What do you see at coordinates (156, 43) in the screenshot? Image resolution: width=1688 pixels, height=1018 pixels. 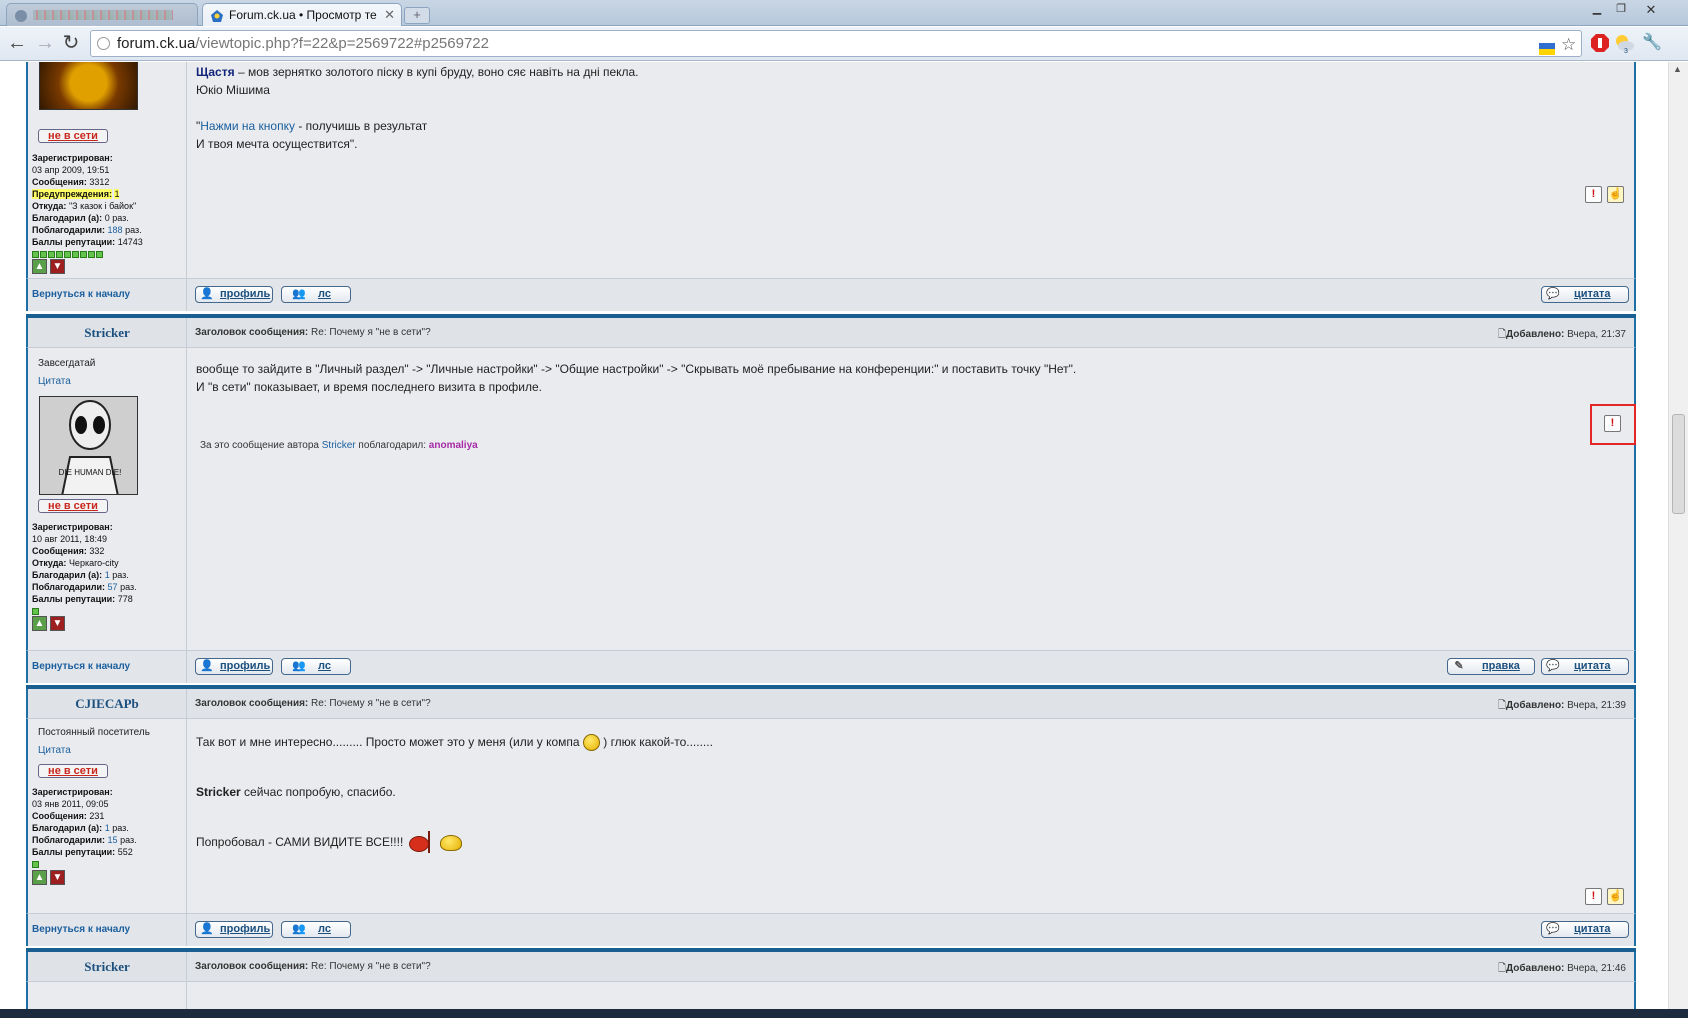 I see `url-host: forum.ck.ua` at bounding box center [156, 43].